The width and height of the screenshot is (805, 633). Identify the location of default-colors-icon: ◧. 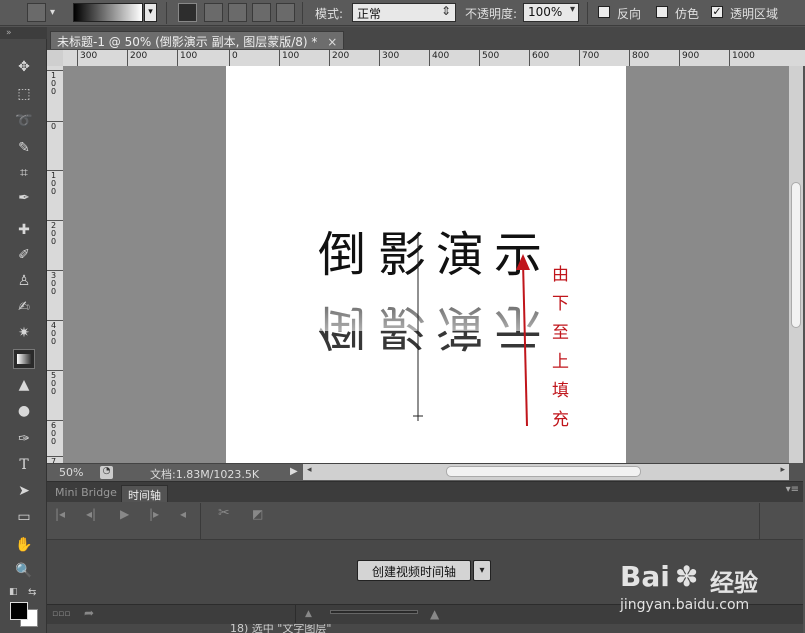
(13, 592).